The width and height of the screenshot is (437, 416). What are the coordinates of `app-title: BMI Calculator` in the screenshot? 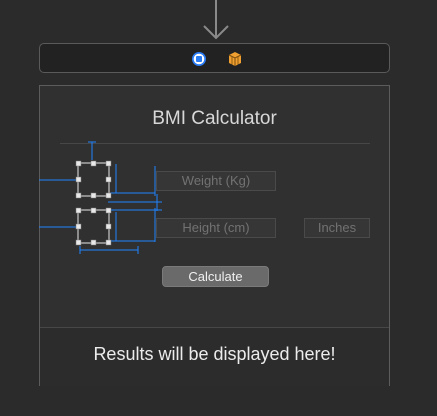 It's located at (214, 118).